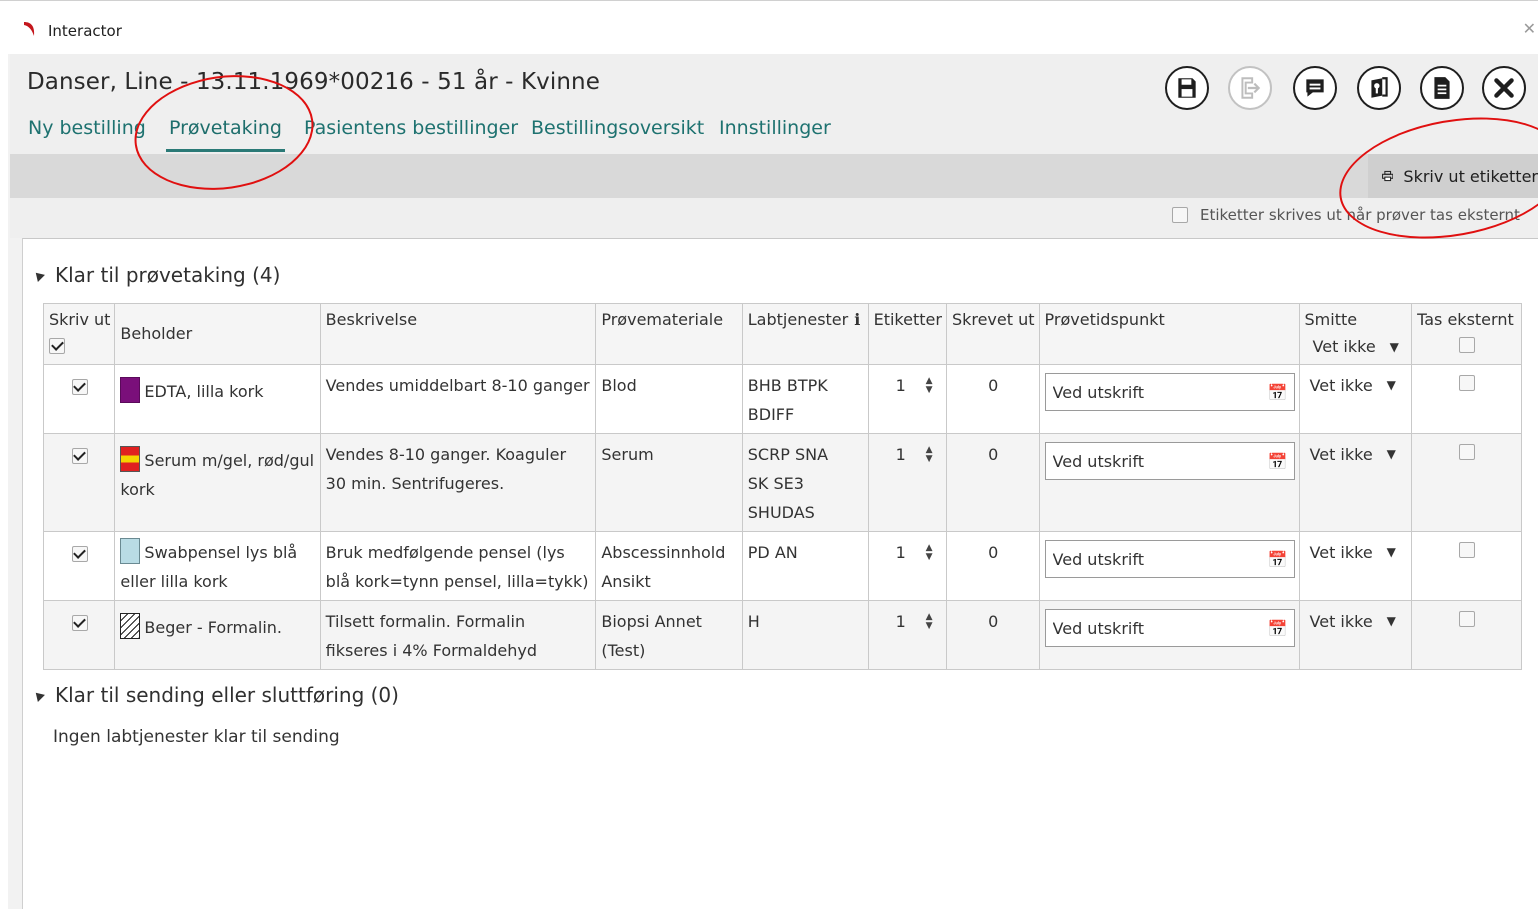 This screenshot has width=1538, height=909. I want to click on container-name: EDTA, lilla kork, so click(204, 391).